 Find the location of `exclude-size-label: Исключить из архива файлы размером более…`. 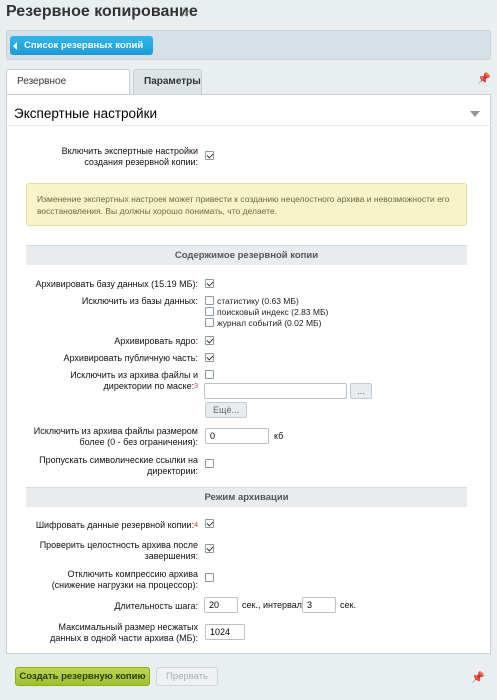

exclude-size-label: Исключить из архива файлы размером более… is located at coordinates (115, 436).